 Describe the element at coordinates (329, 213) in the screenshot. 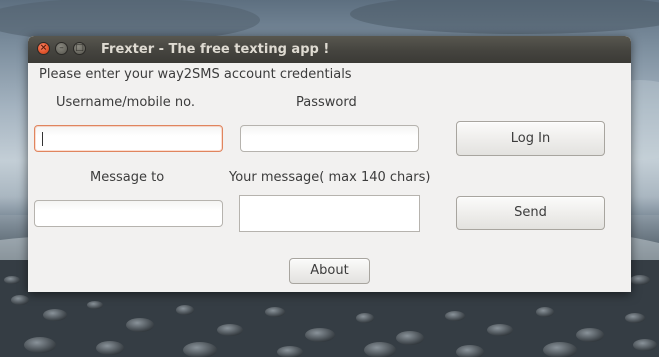

I see `message-textarea` at that location.